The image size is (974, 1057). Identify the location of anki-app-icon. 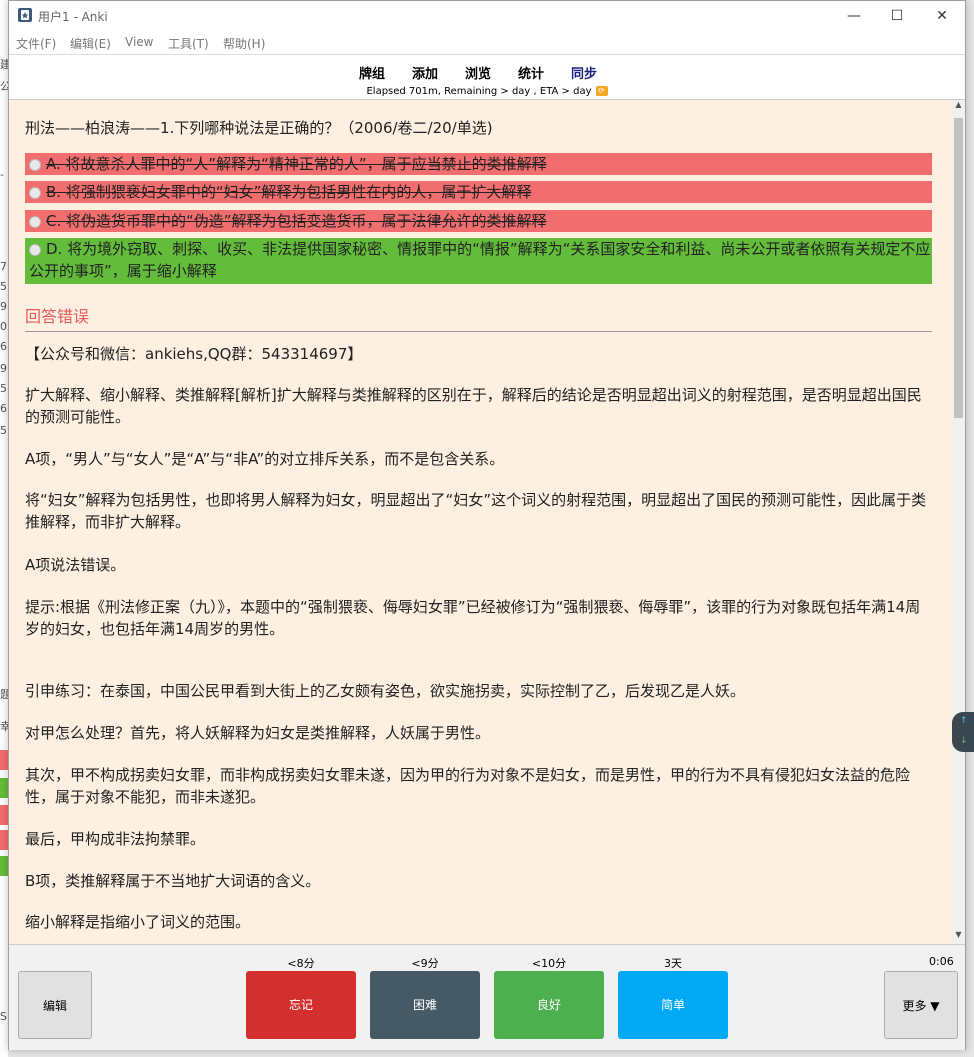
(25, 15).